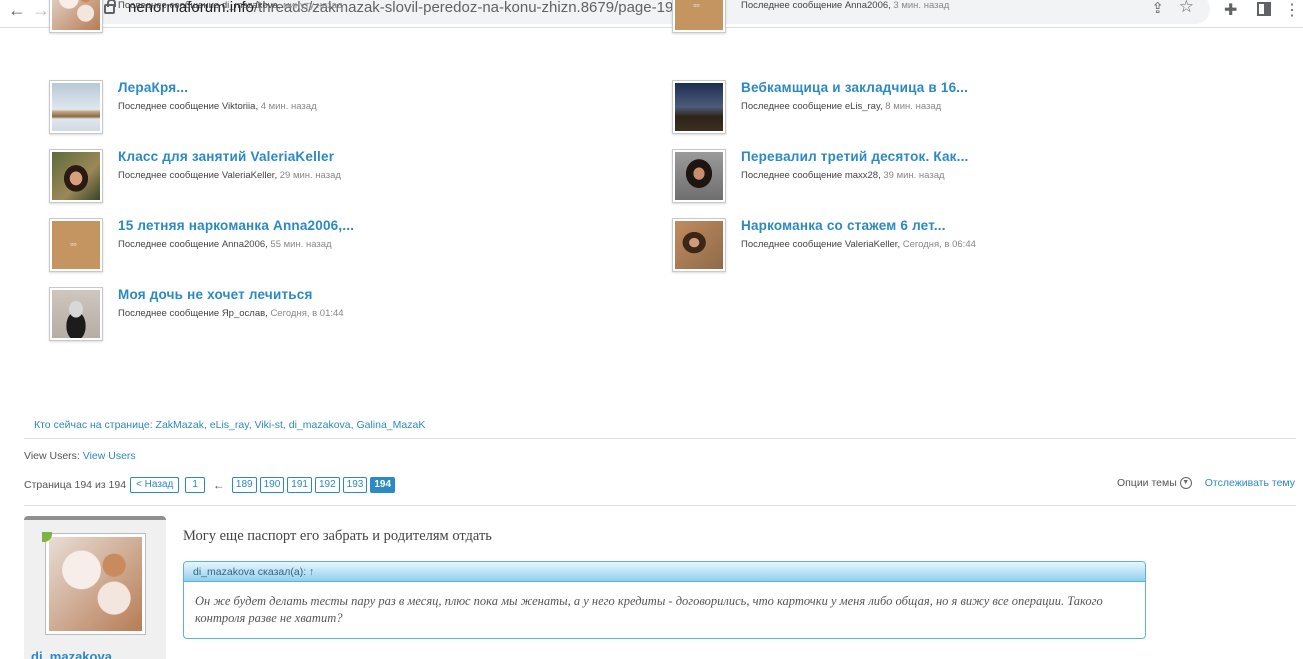 Image resolution: width=1303 pixels, height=659 pixels. Describe the element at coordinates (239, 106) in the screenshot. I see `last-post-author: Viktoriia` at that location.